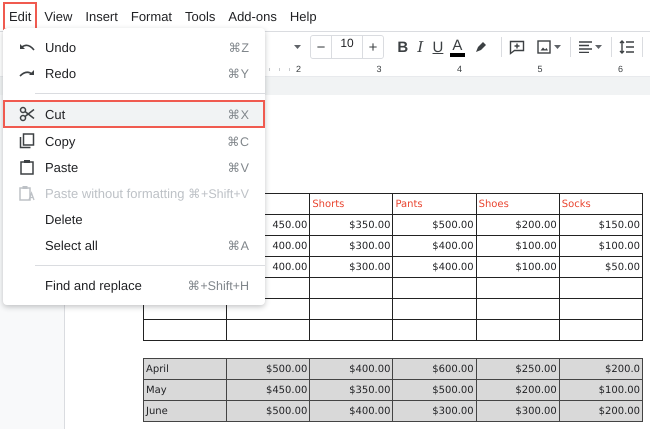 The height and width of the screenshot is (429, 650). Describe the element at coordinates (134, 141) in the screenshot. I see `menu-item: Copy ⌘C` at that location.